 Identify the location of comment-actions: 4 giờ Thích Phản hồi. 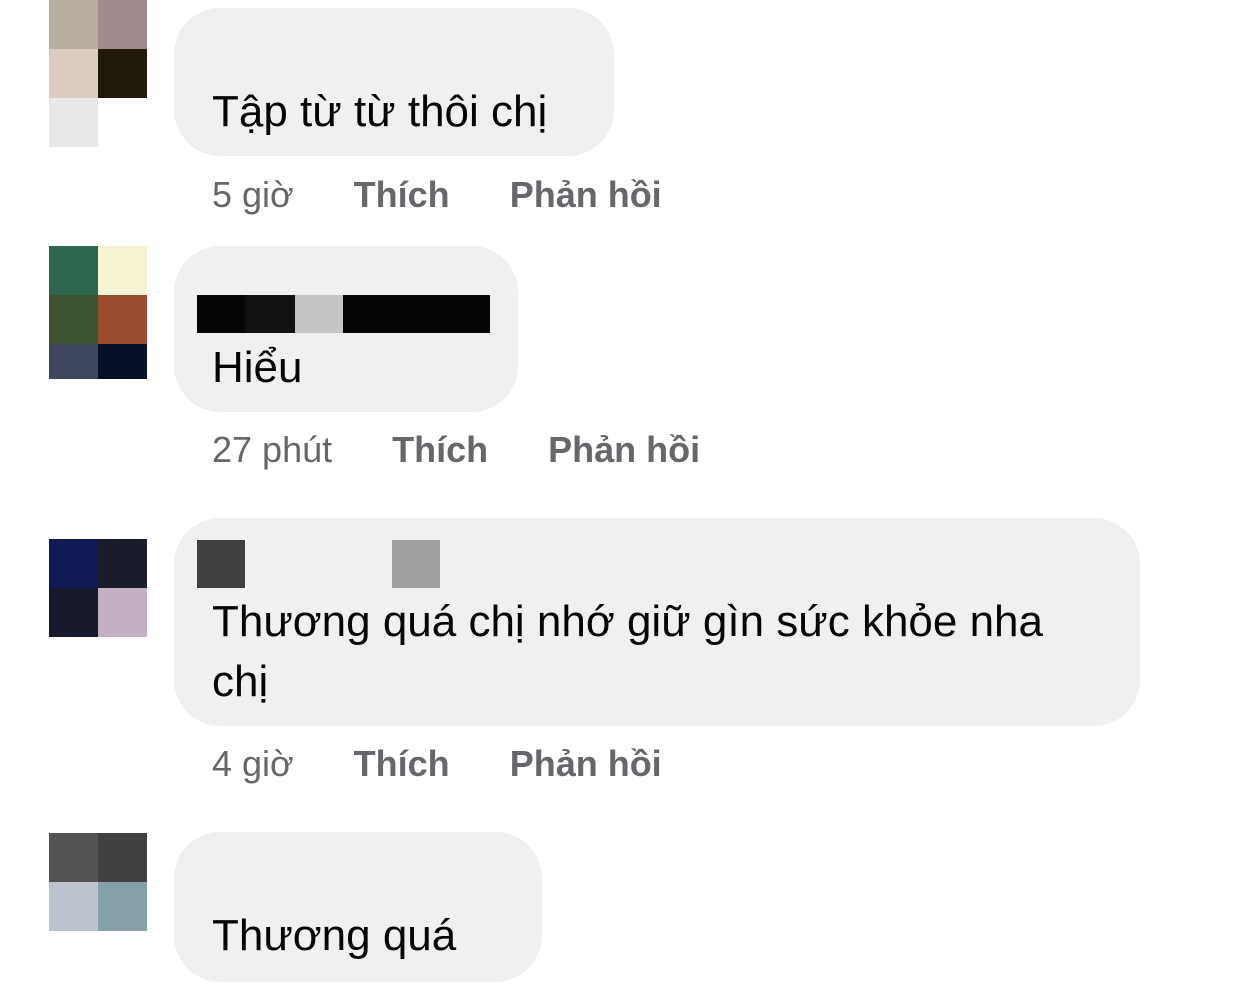
(437, 764).